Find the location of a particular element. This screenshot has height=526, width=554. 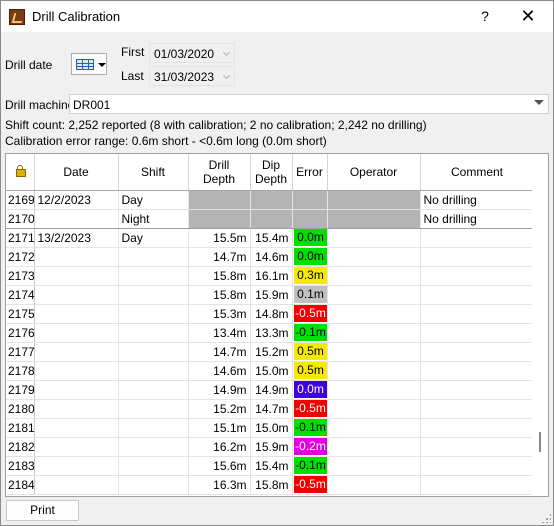

row-index-cell: 2182 is located at coordinates (20, 447).